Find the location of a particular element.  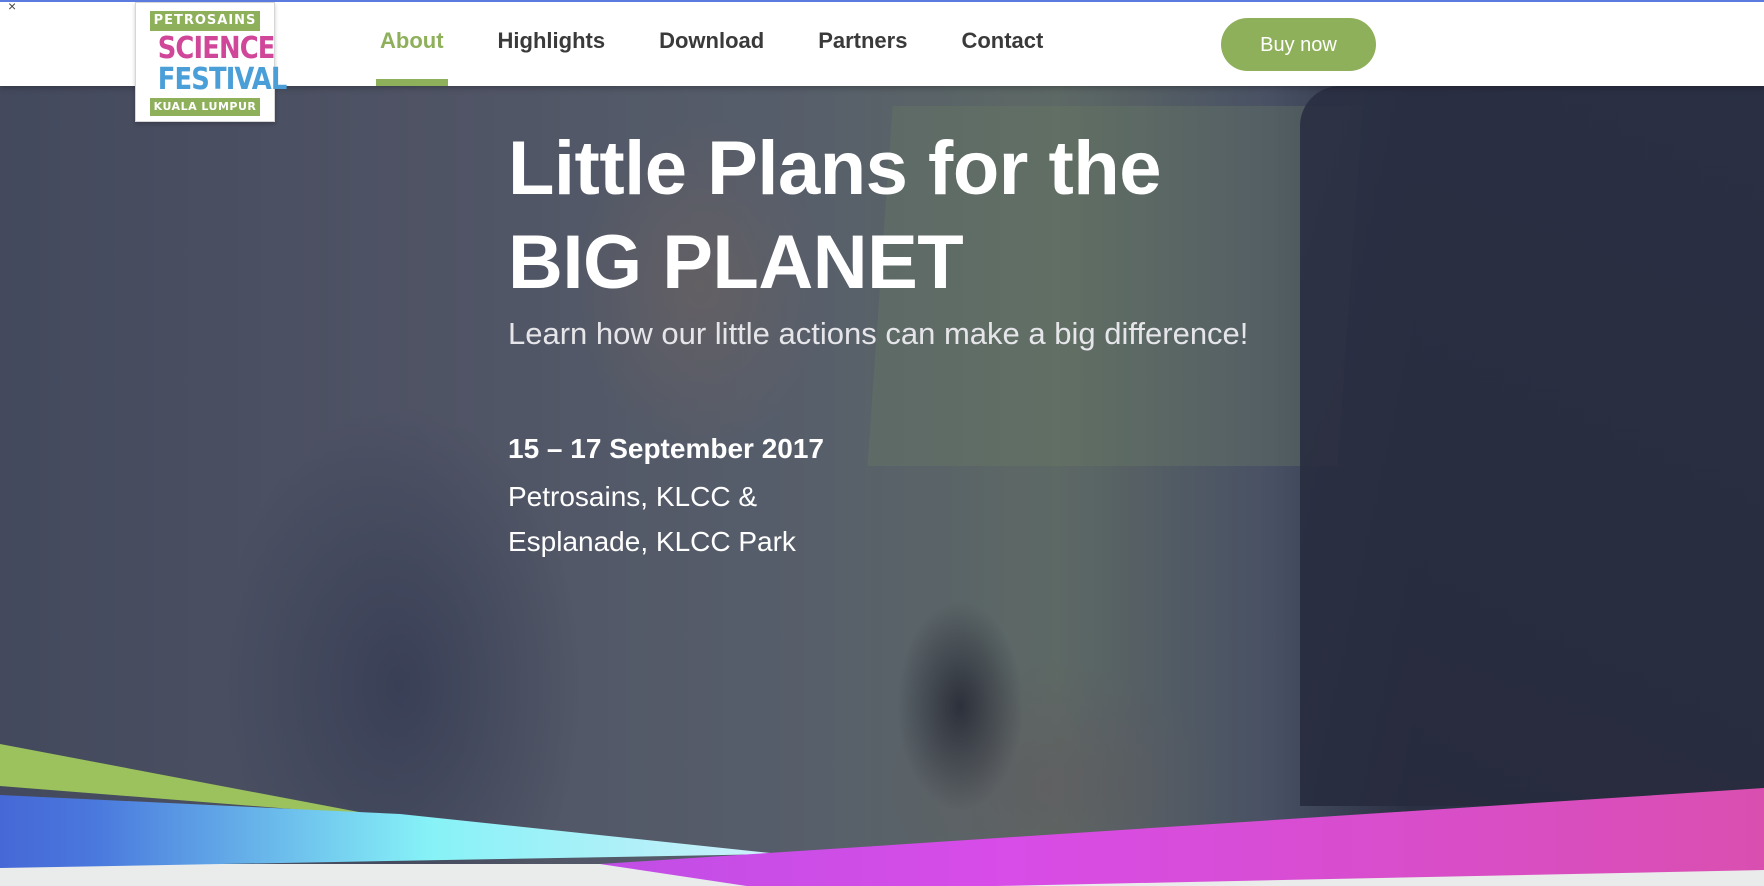

nav-item-label: Download is located at coordinates (712, 40).